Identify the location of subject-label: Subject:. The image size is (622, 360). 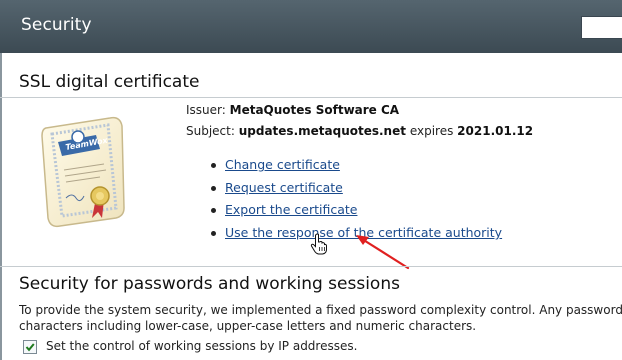
(210, 131).